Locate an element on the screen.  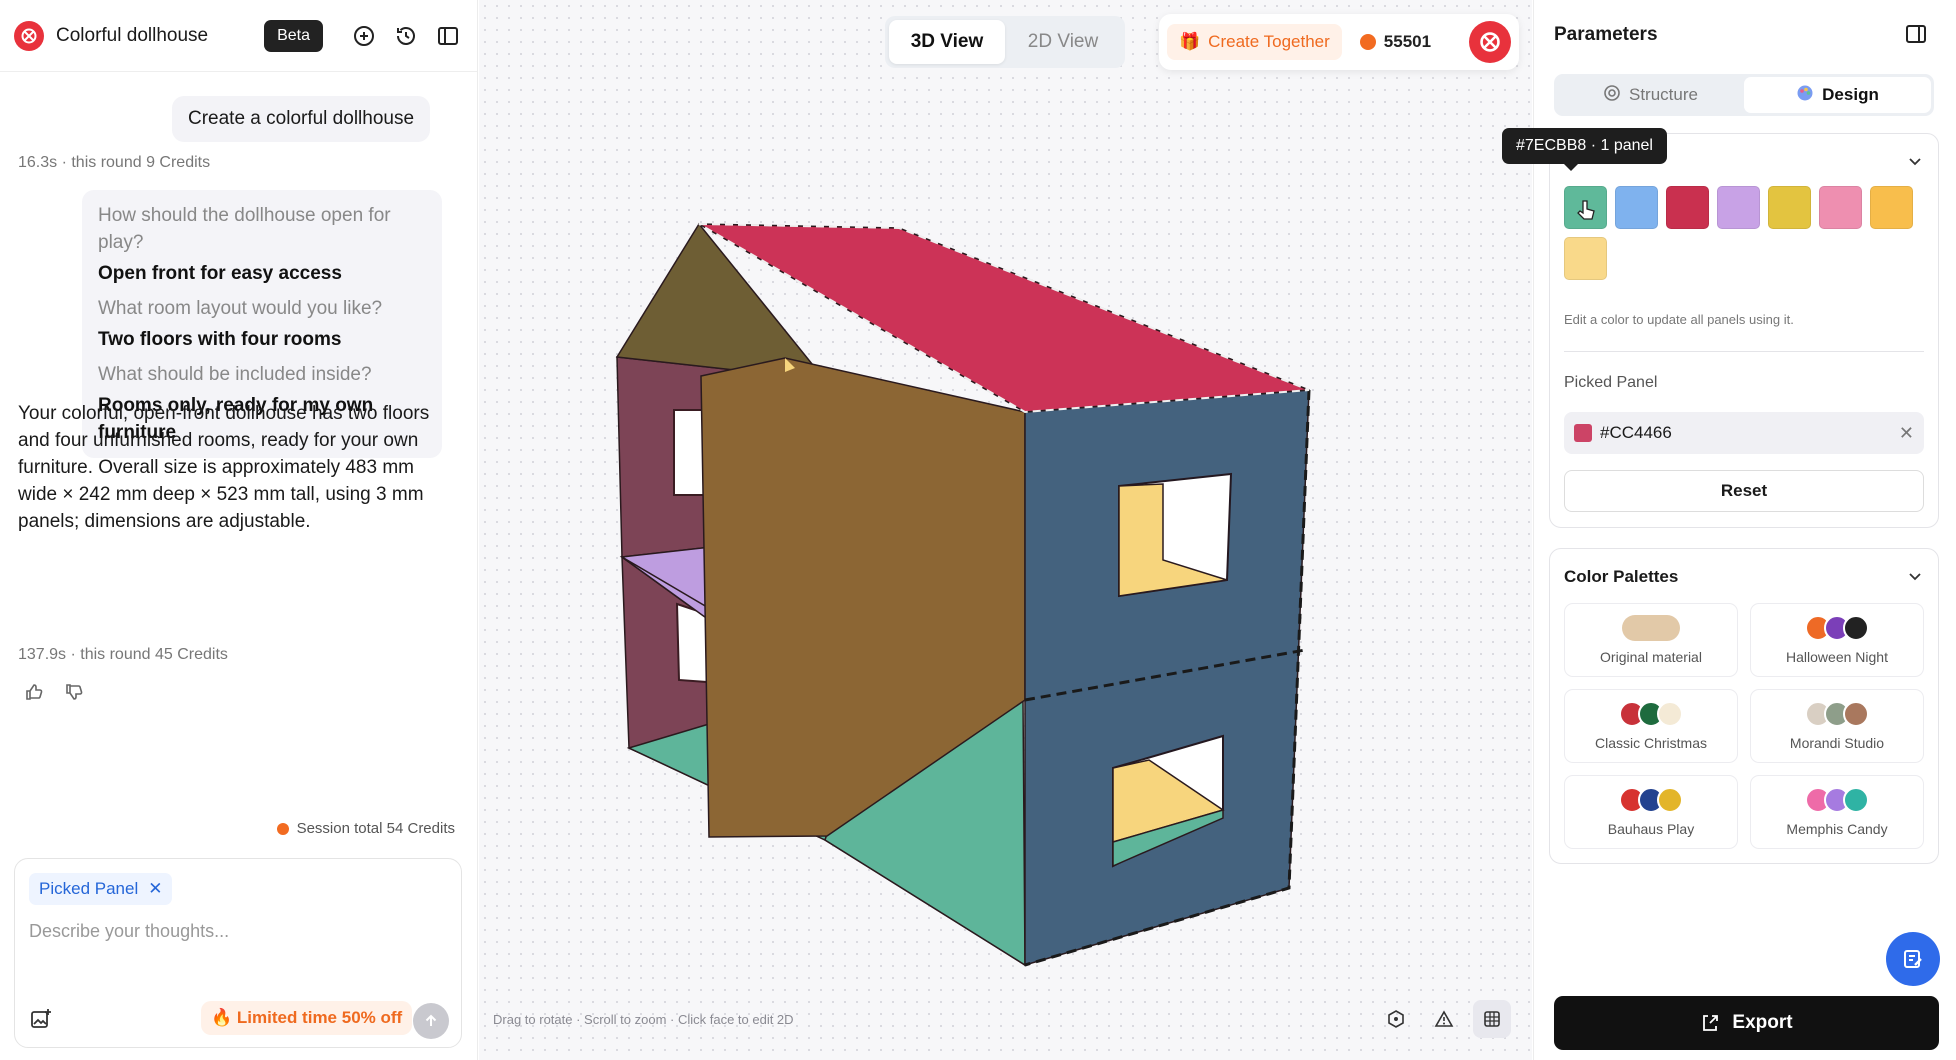
answer-2: Two floors with four rooms is located at coordinates (220, 339).